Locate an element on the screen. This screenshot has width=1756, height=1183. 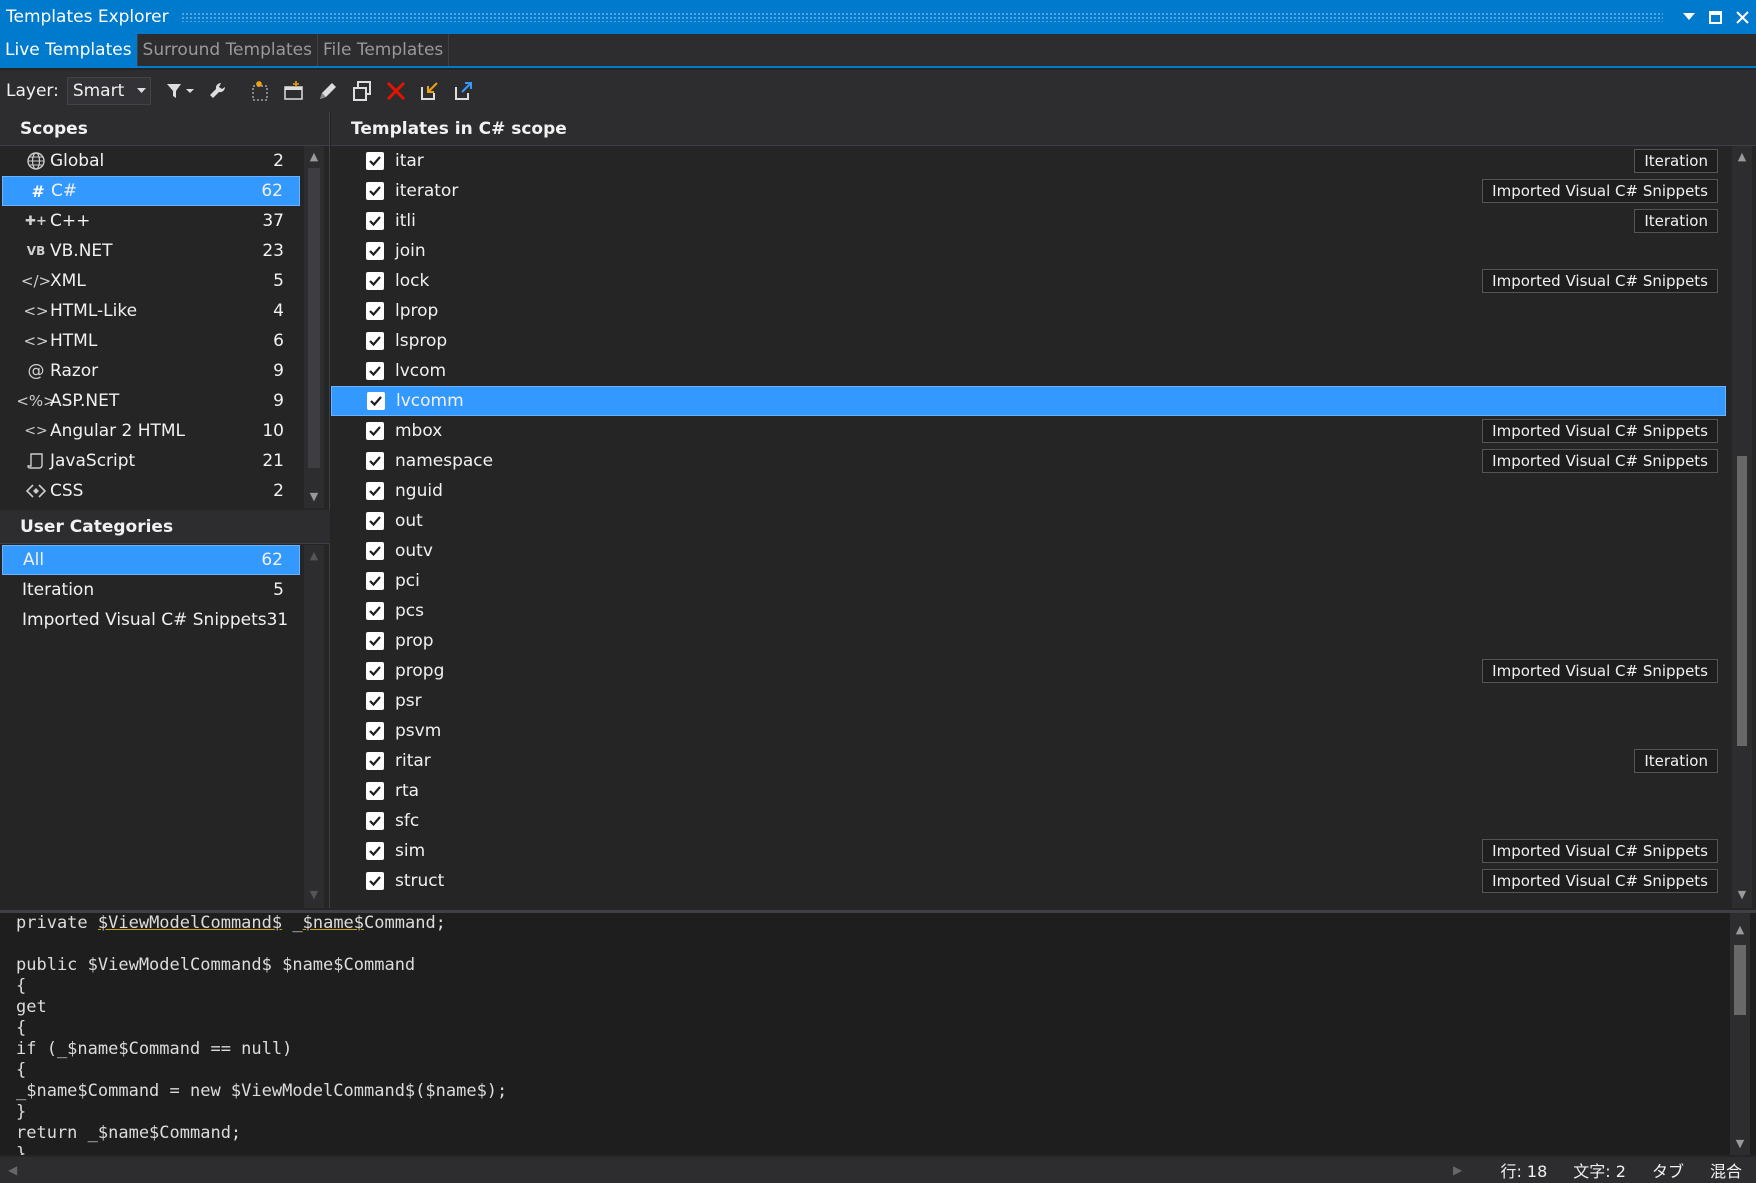
category-imported-snippets: Imported Visual C# Snippets 31 is located at coordinates (151, 620).